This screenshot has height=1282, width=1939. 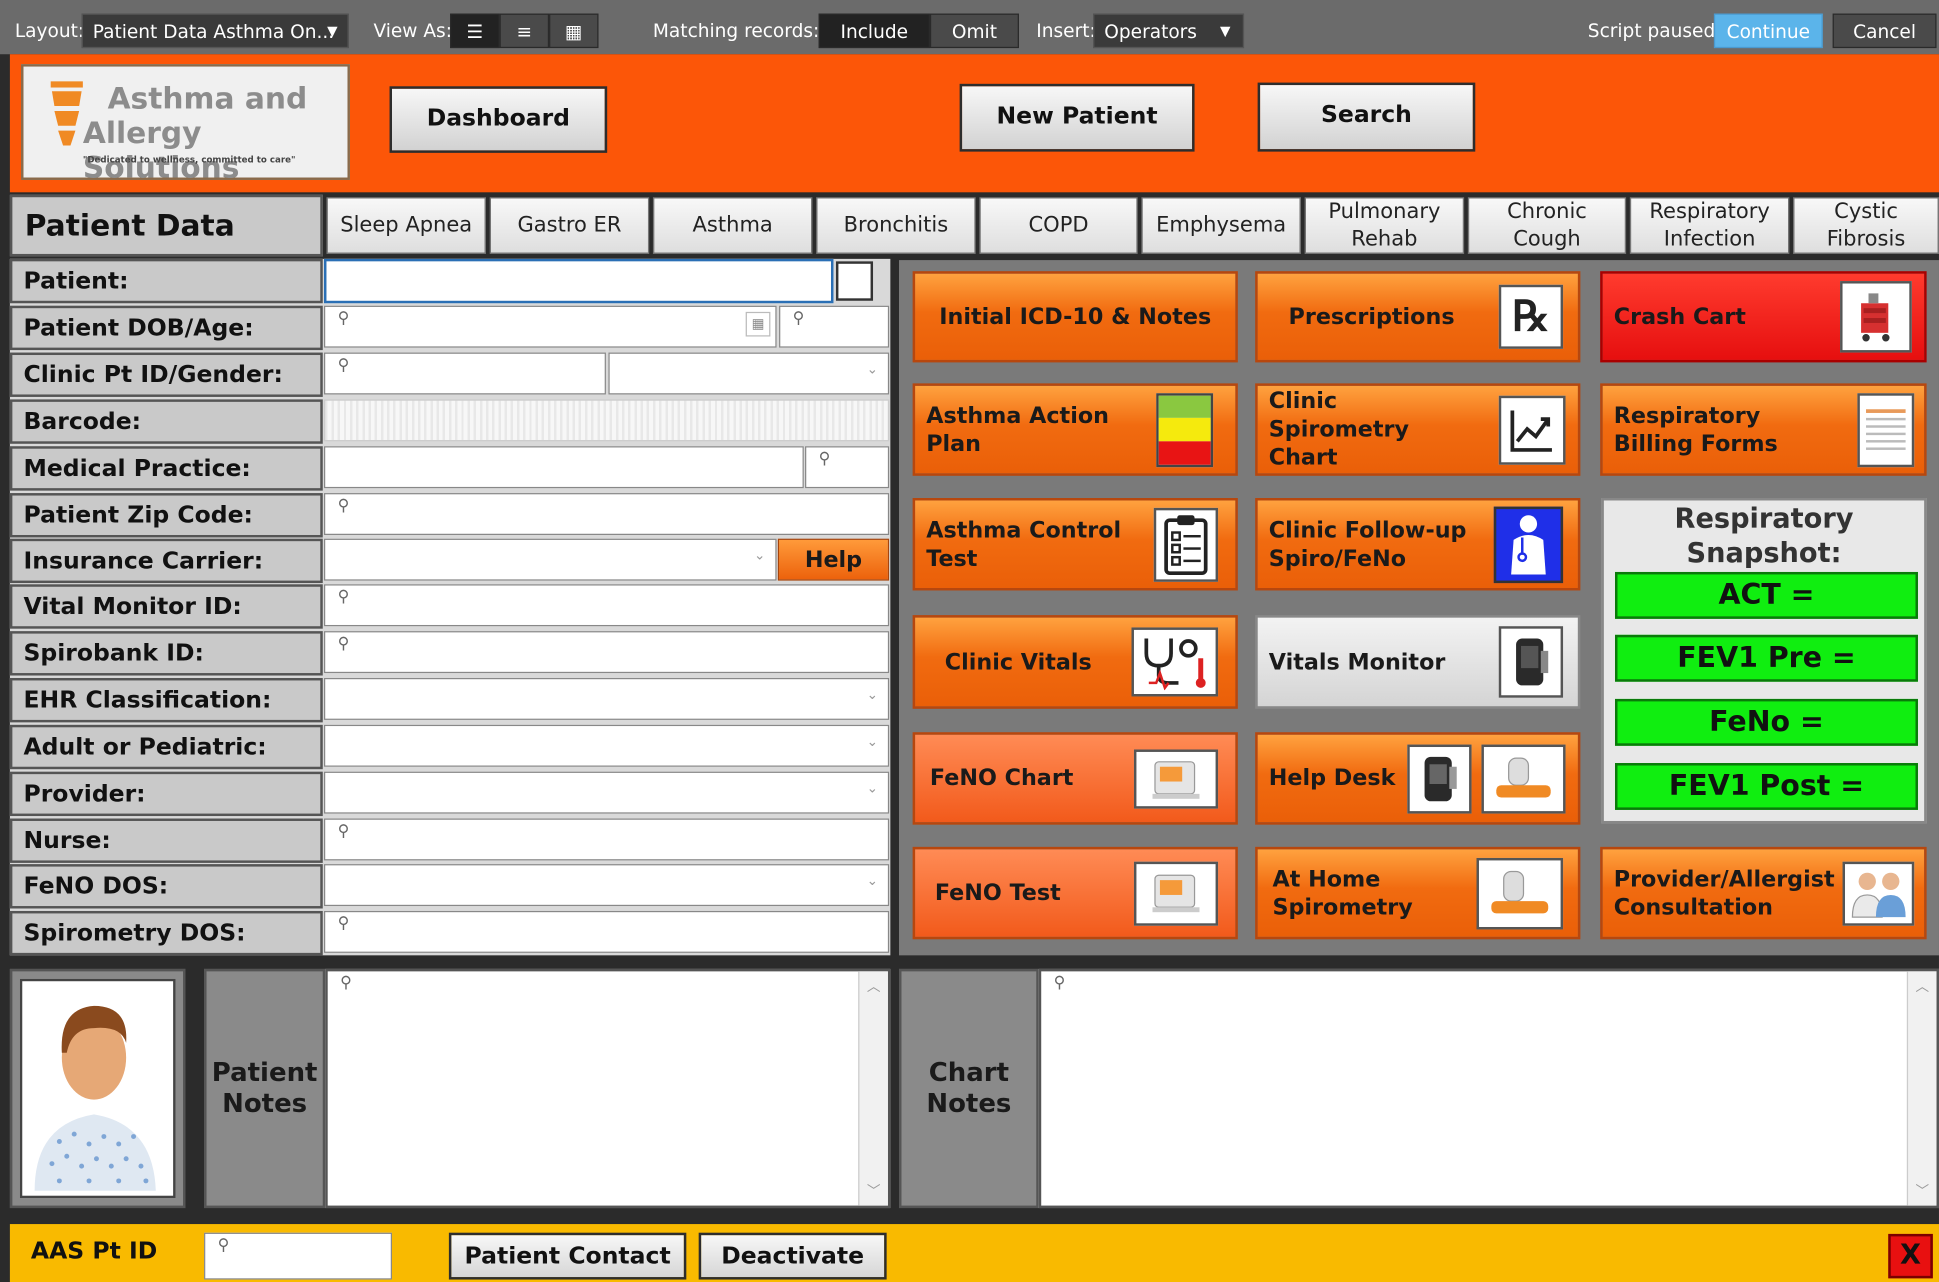 What do you see at coordinates (1768, 31) in the screenshot?
I see `continue-button: Continue` at bounding box center [1768, 31].